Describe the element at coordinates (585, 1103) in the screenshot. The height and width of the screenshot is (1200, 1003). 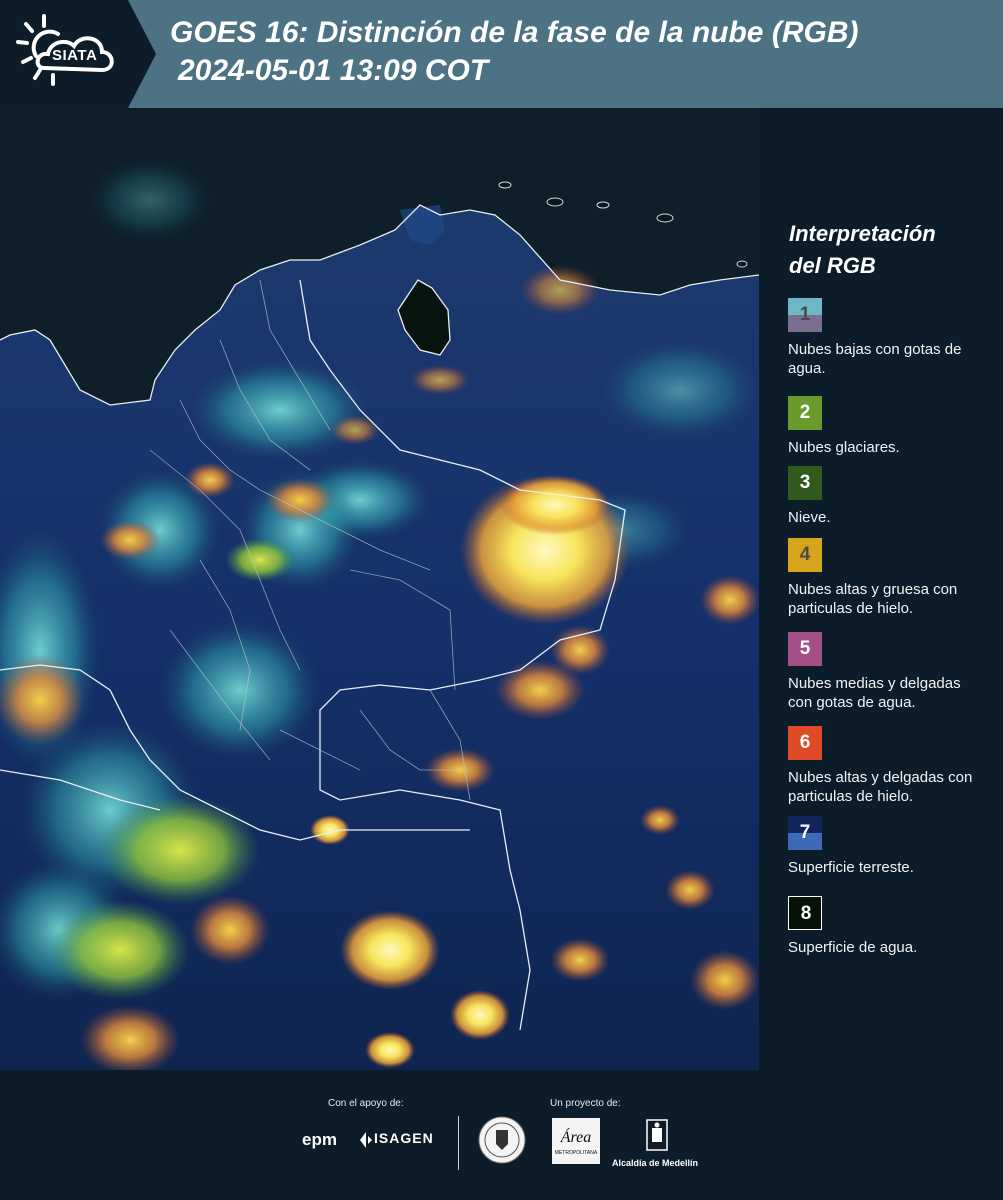
I see `project-label: Un proyecto de:` at that location.